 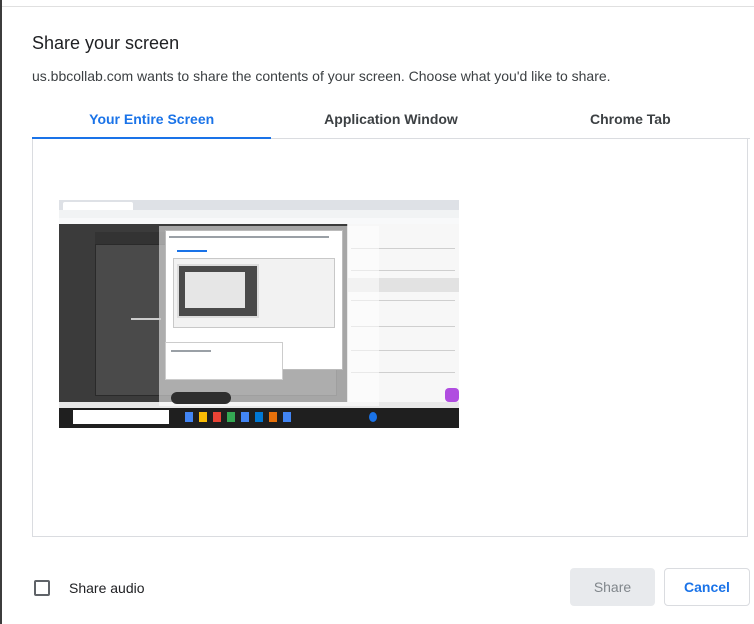 I want to click on share-audio-toggle: Share audio, so click(x=89, y=588).